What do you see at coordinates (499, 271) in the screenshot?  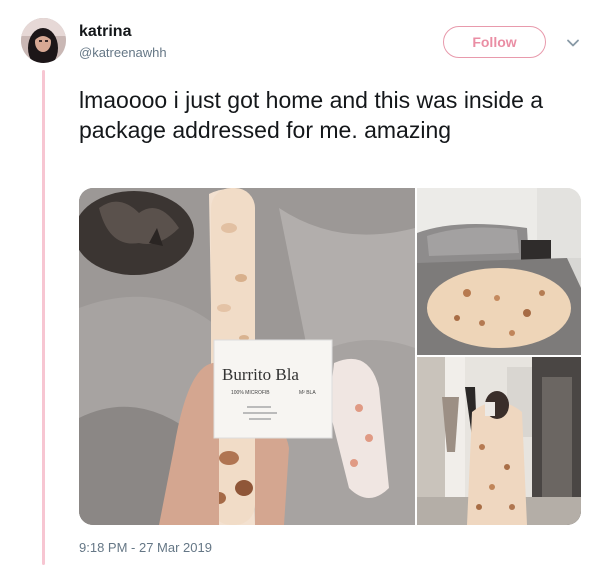 I see `photo-blanket-on-bed` at bounding box center [499, 271].